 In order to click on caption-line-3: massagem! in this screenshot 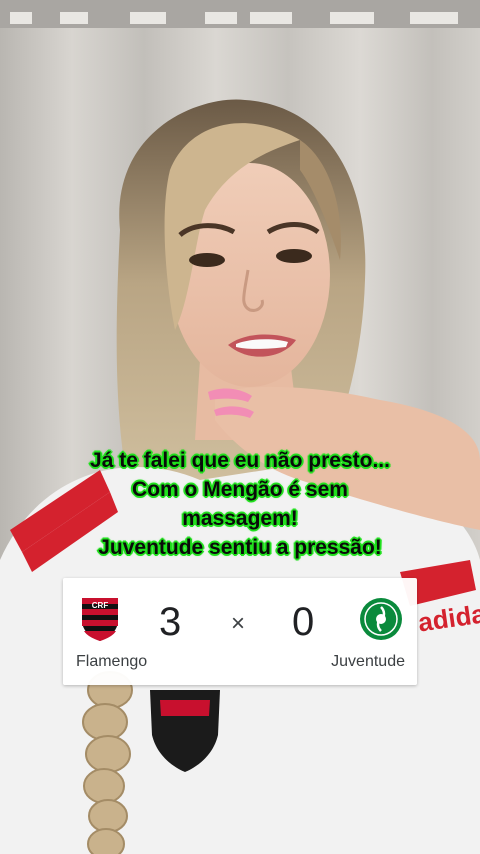, I will do `click(240, 518)`.